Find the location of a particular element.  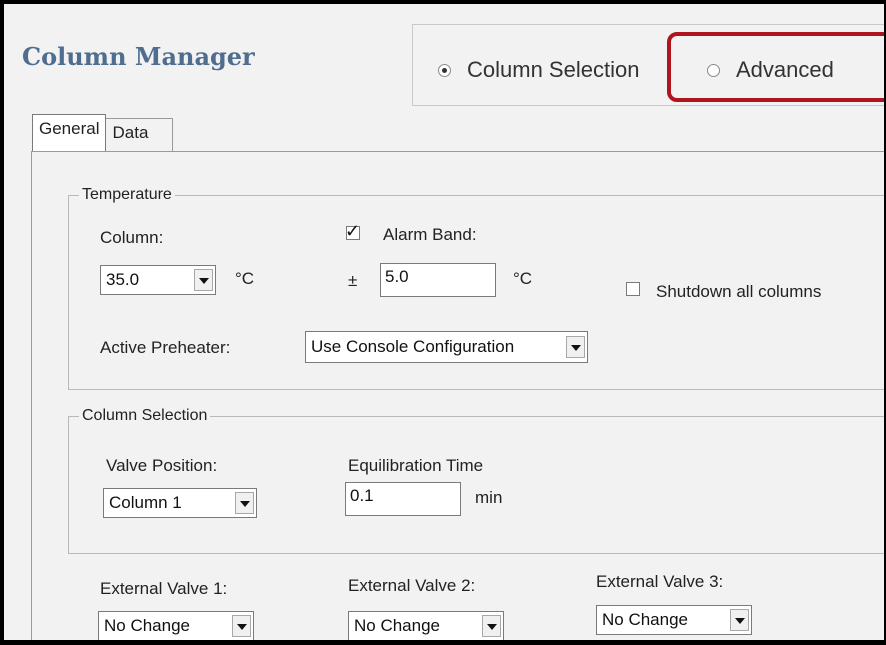

external-valve-3-value: No Change is located at coordinates (645, 619).